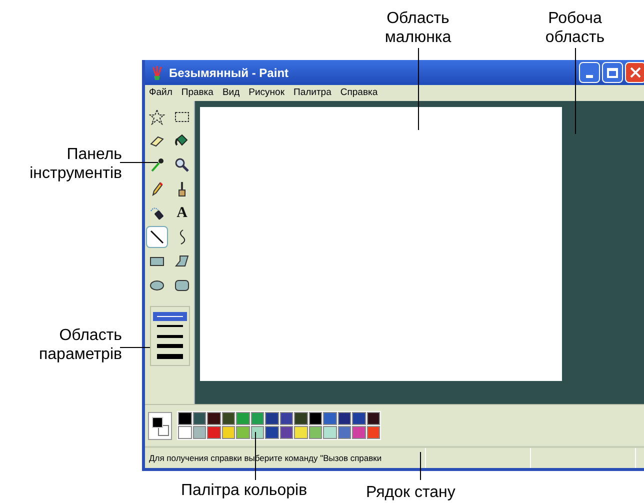 This screenshot has height=503, width=644. What do you see at coordinates (418, 28) in the screenshot?
I see `callout-label: Область малюнка` at bounding box center [418, 28].